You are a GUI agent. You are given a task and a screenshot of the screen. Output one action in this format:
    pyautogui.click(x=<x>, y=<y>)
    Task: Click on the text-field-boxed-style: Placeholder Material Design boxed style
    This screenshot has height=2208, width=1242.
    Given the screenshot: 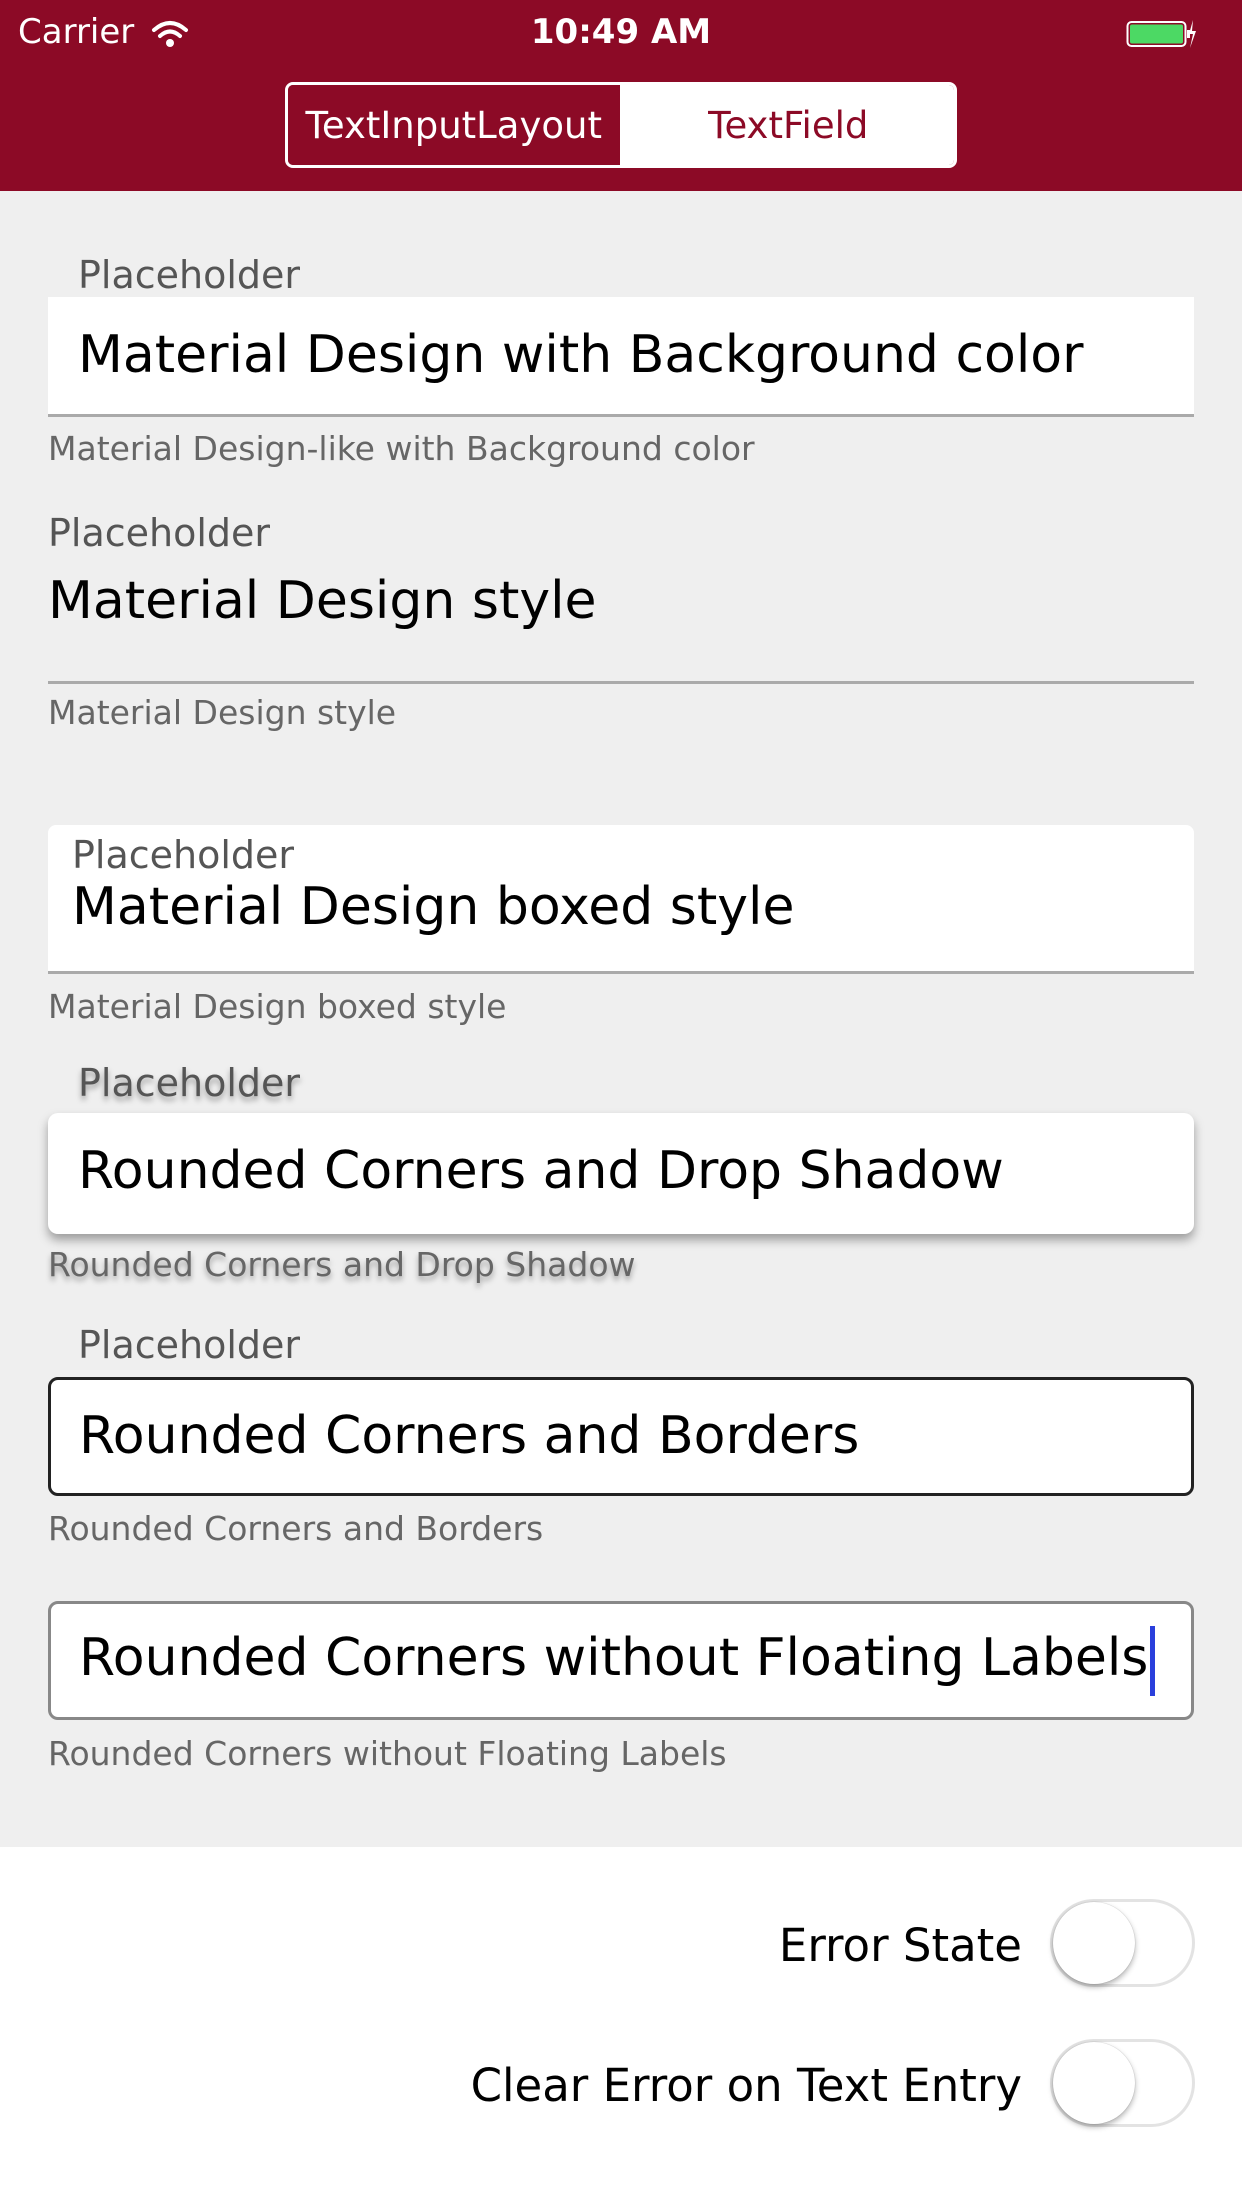 What is the action you would take?
    pyautogui.click(x=621, y=899)
    